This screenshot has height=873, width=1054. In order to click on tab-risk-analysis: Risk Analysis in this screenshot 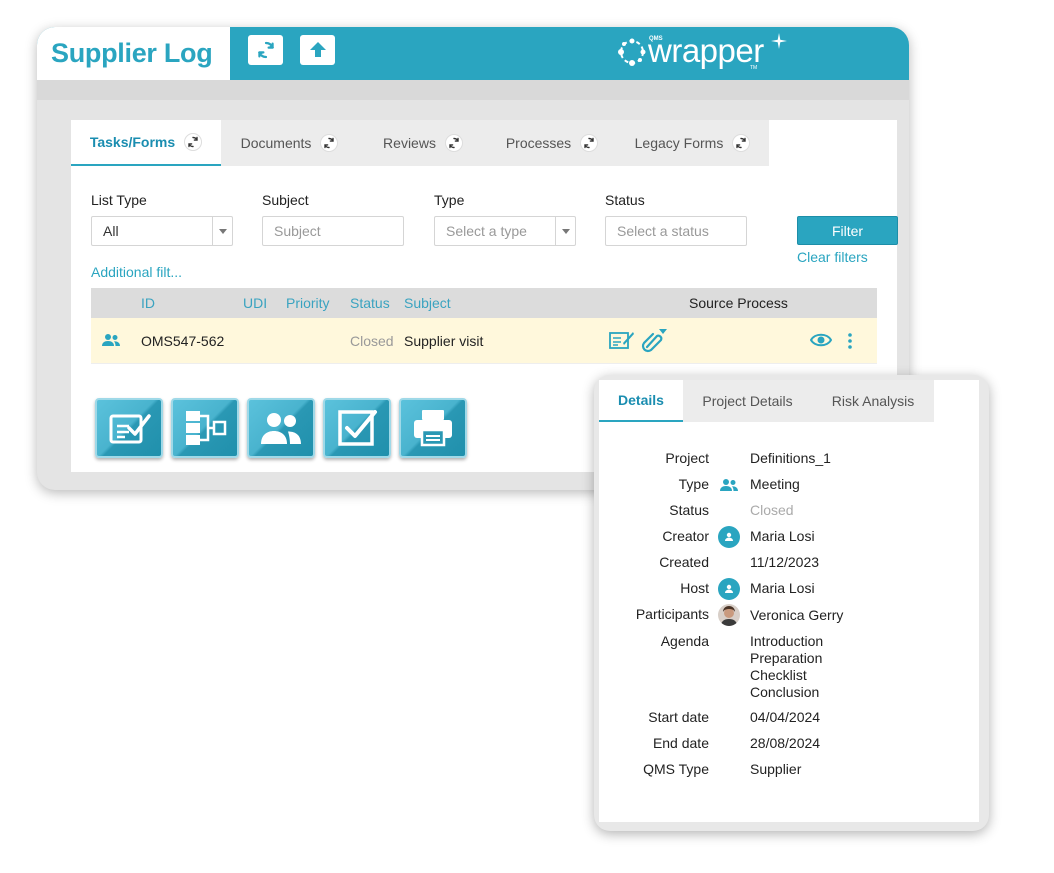, I will do `click(873, 401)`.